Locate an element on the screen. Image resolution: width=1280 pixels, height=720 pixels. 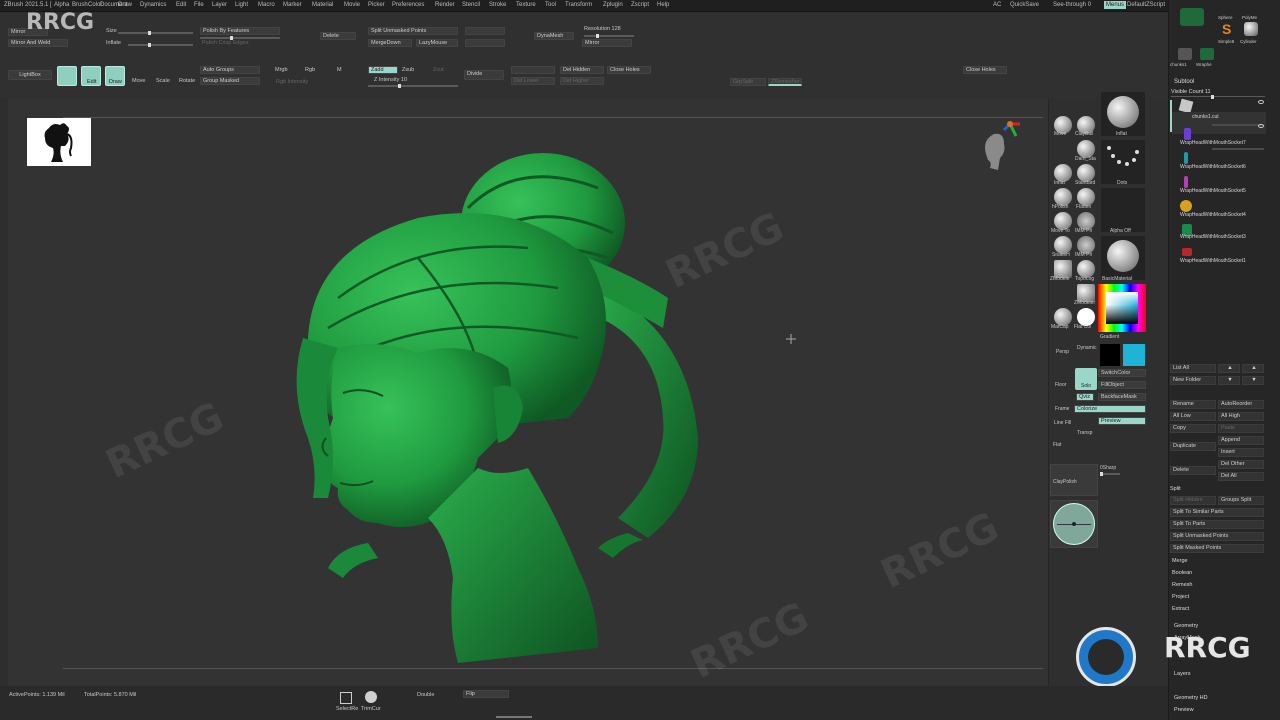
delete-subtool-button: Delete is located at coordinates (1193, 470).